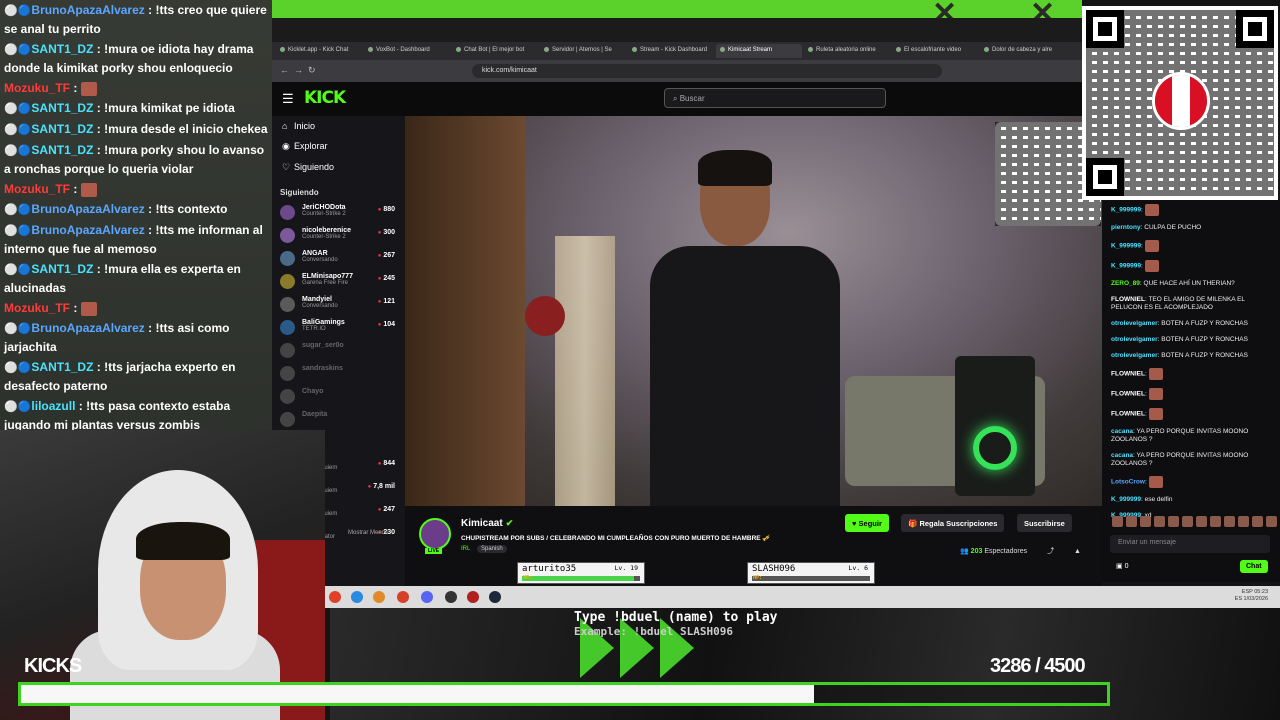 Image resolution: width=1280 pixels, height=720 pixels. I want to click on favicon-icon, so click(370, 49).